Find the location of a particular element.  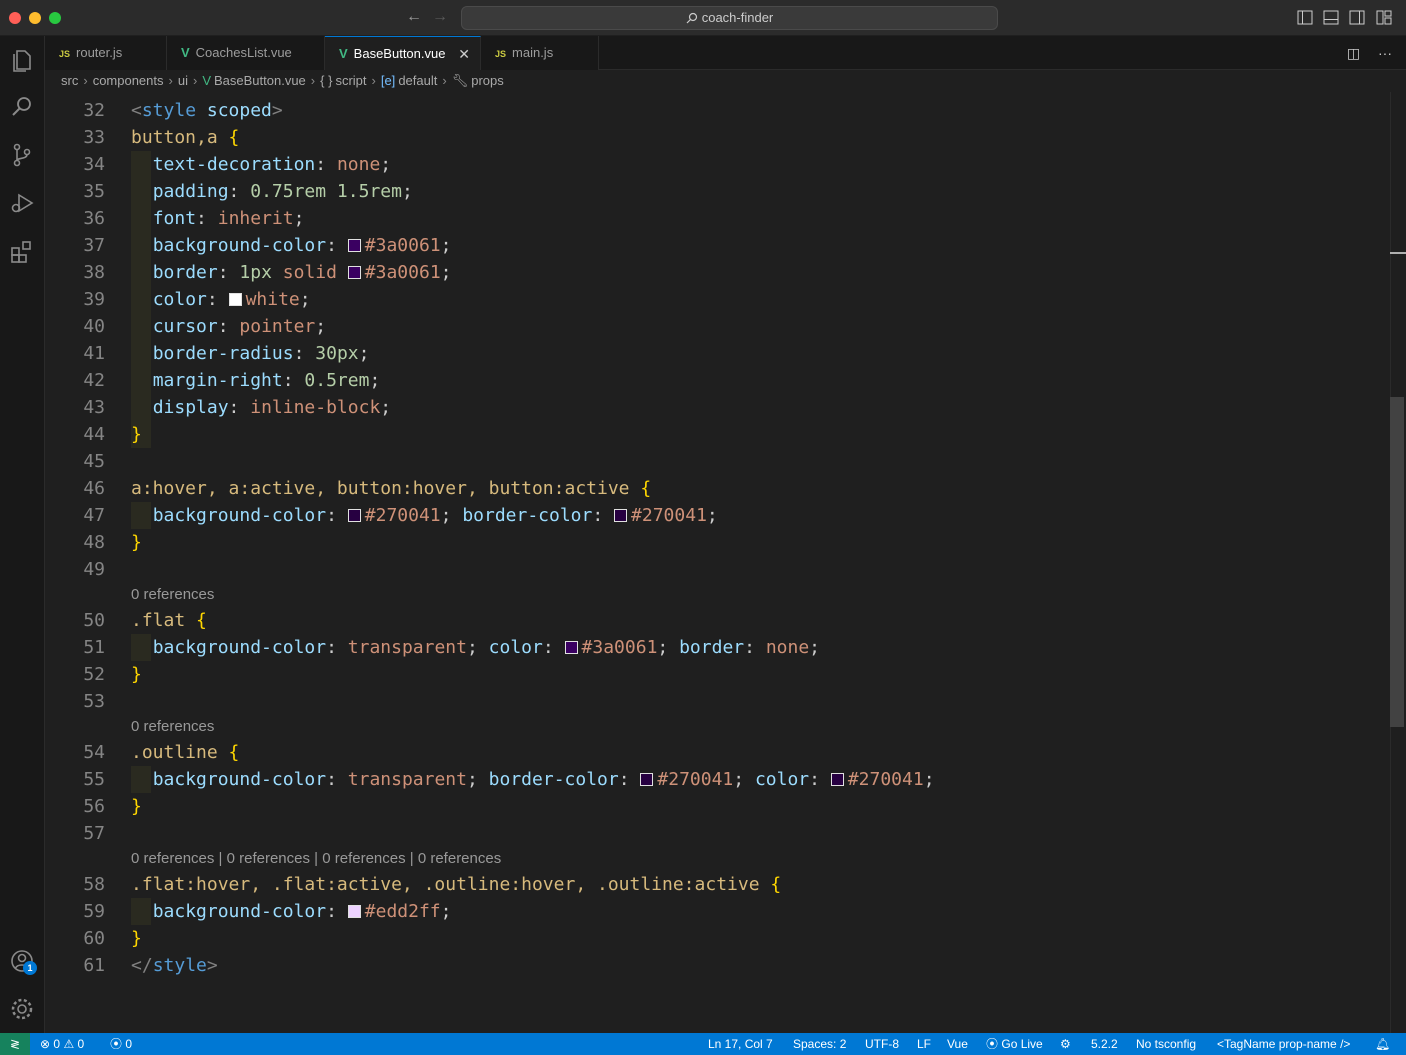

command-center-search: coach-finder is located at coordinates (729, 18).